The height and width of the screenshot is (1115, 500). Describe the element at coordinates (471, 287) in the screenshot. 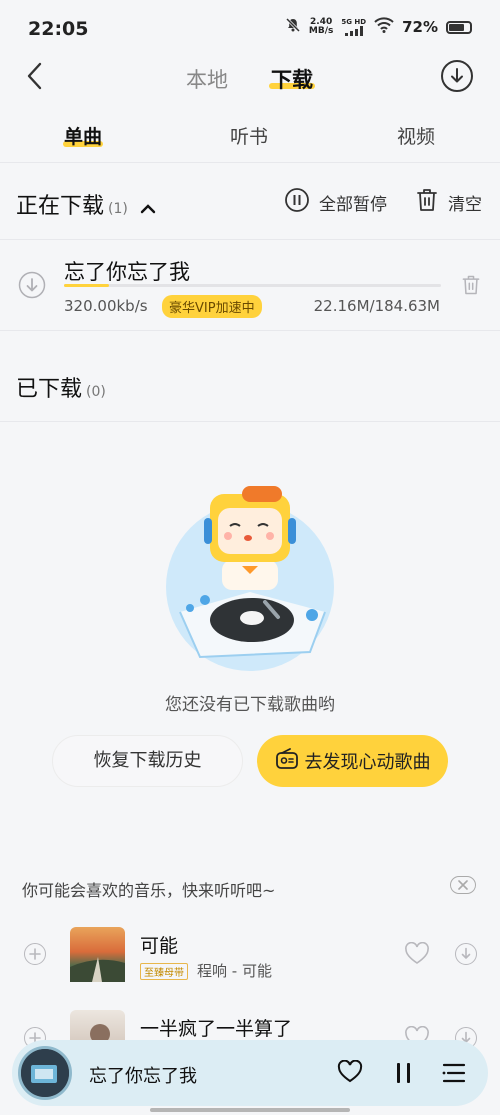

I see `item-trash-icon` at that location.